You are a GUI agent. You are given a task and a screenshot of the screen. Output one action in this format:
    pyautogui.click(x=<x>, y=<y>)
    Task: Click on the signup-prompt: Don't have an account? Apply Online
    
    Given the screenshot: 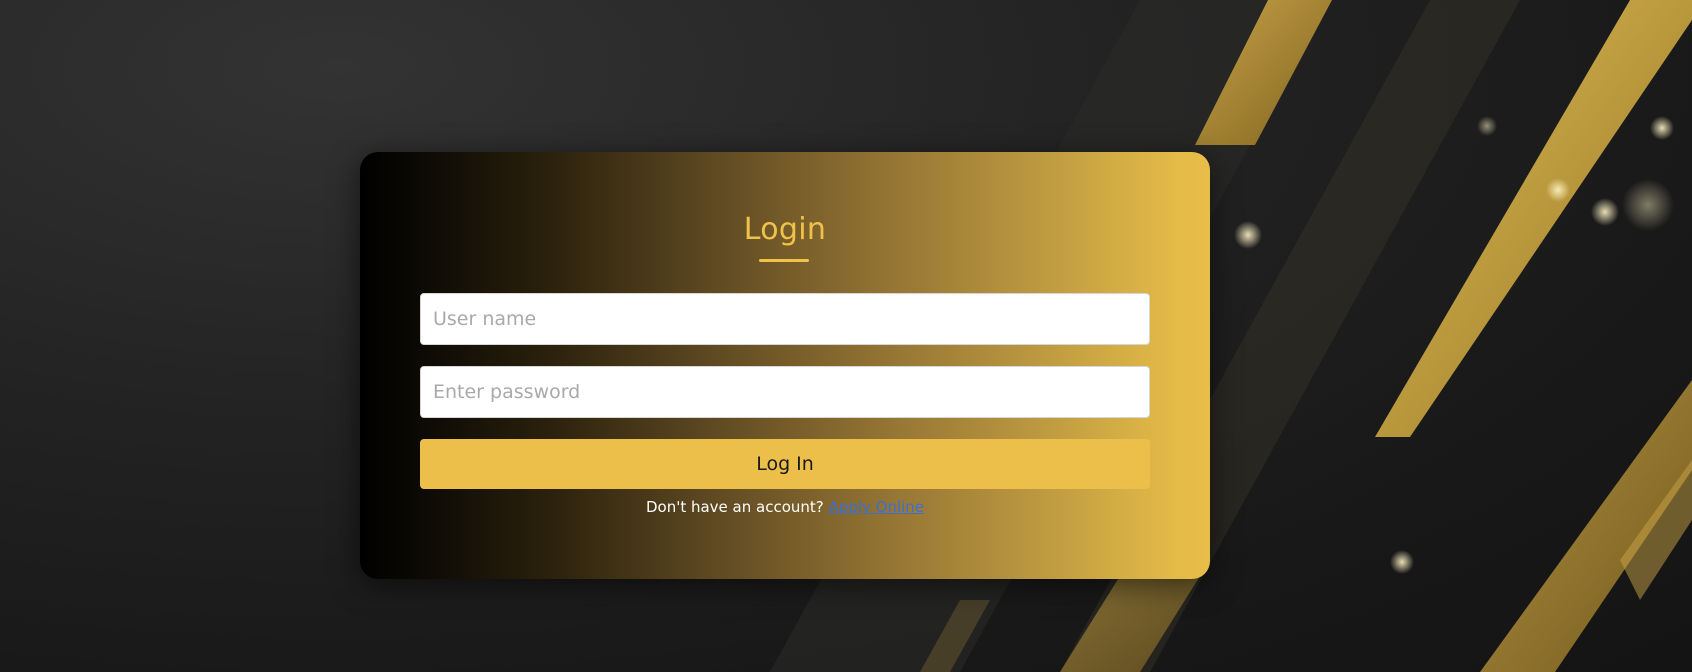 What is the action you would take?
    pyautogui.click(x=785, y=507)
    